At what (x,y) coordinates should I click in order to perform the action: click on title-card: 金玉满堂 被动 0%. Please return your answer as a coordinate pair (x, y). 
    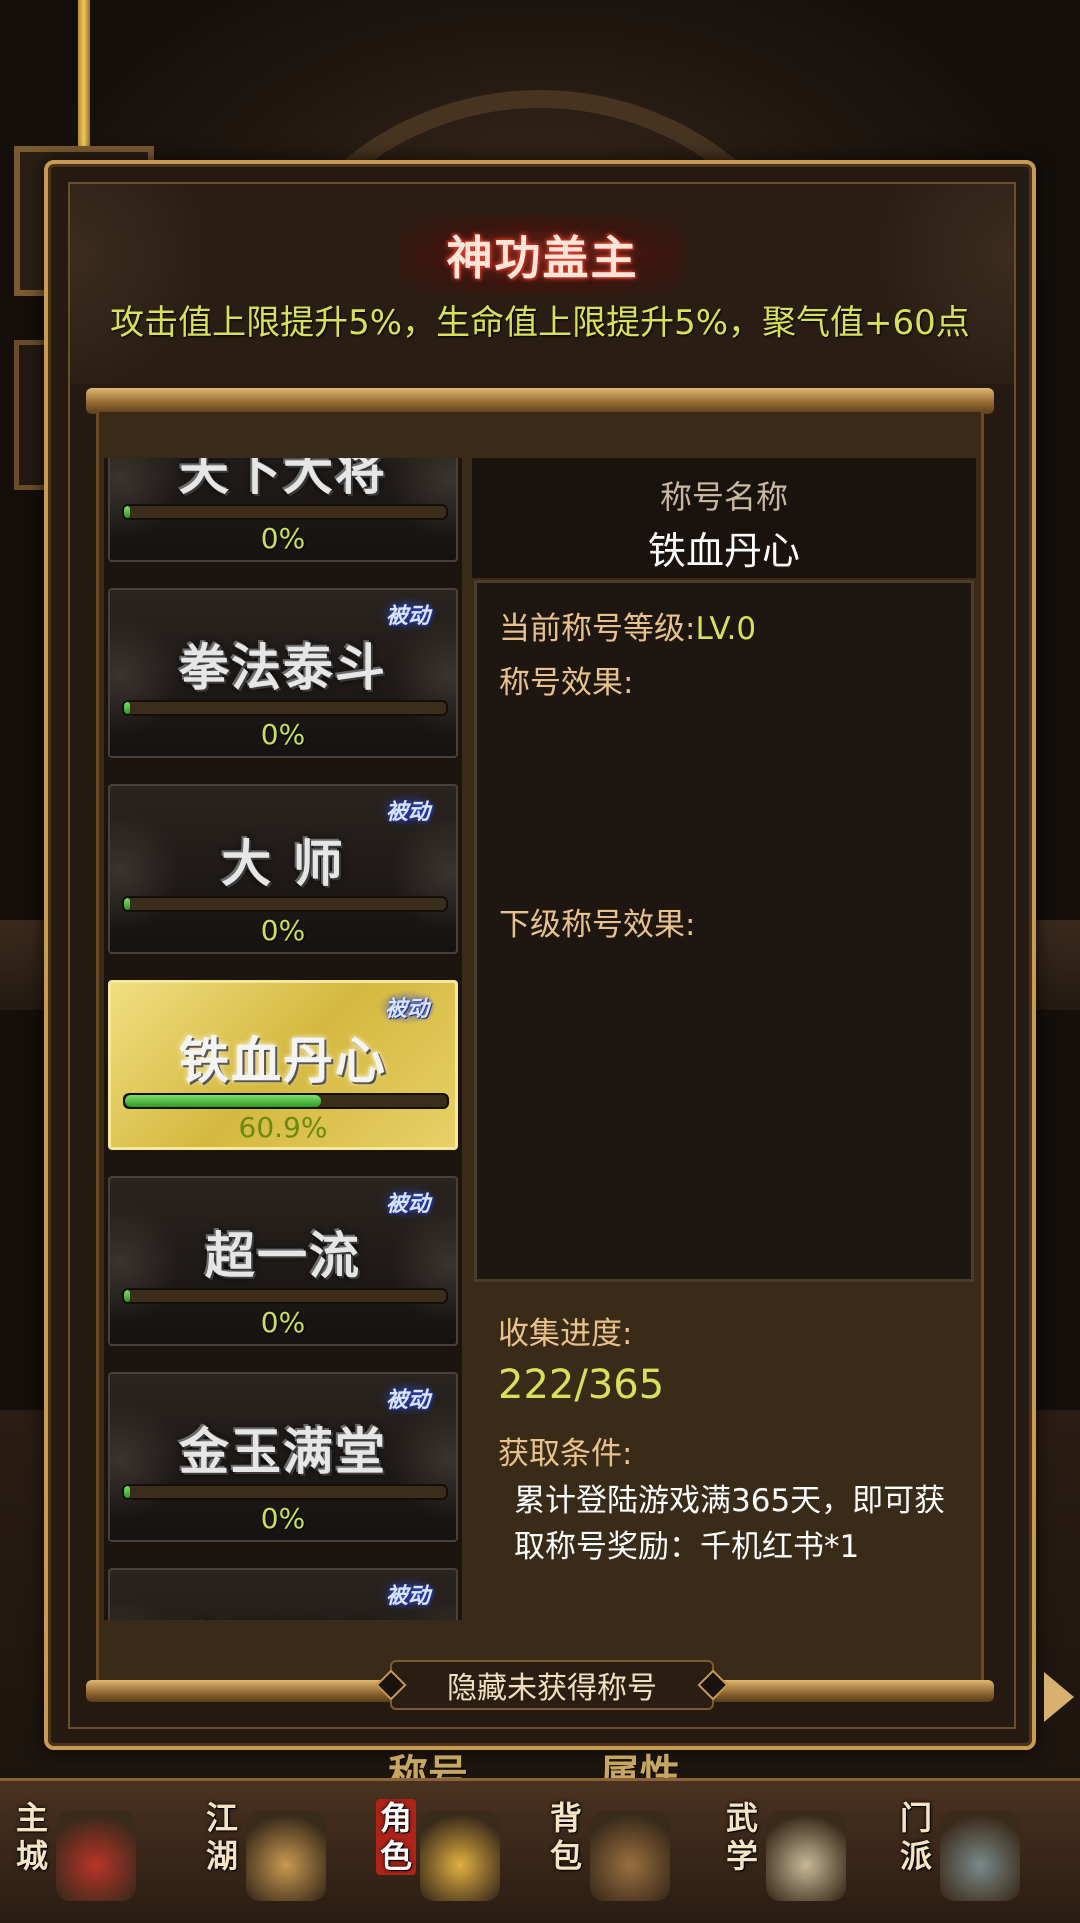
    Looking at the image, I should click on (283, 1457).